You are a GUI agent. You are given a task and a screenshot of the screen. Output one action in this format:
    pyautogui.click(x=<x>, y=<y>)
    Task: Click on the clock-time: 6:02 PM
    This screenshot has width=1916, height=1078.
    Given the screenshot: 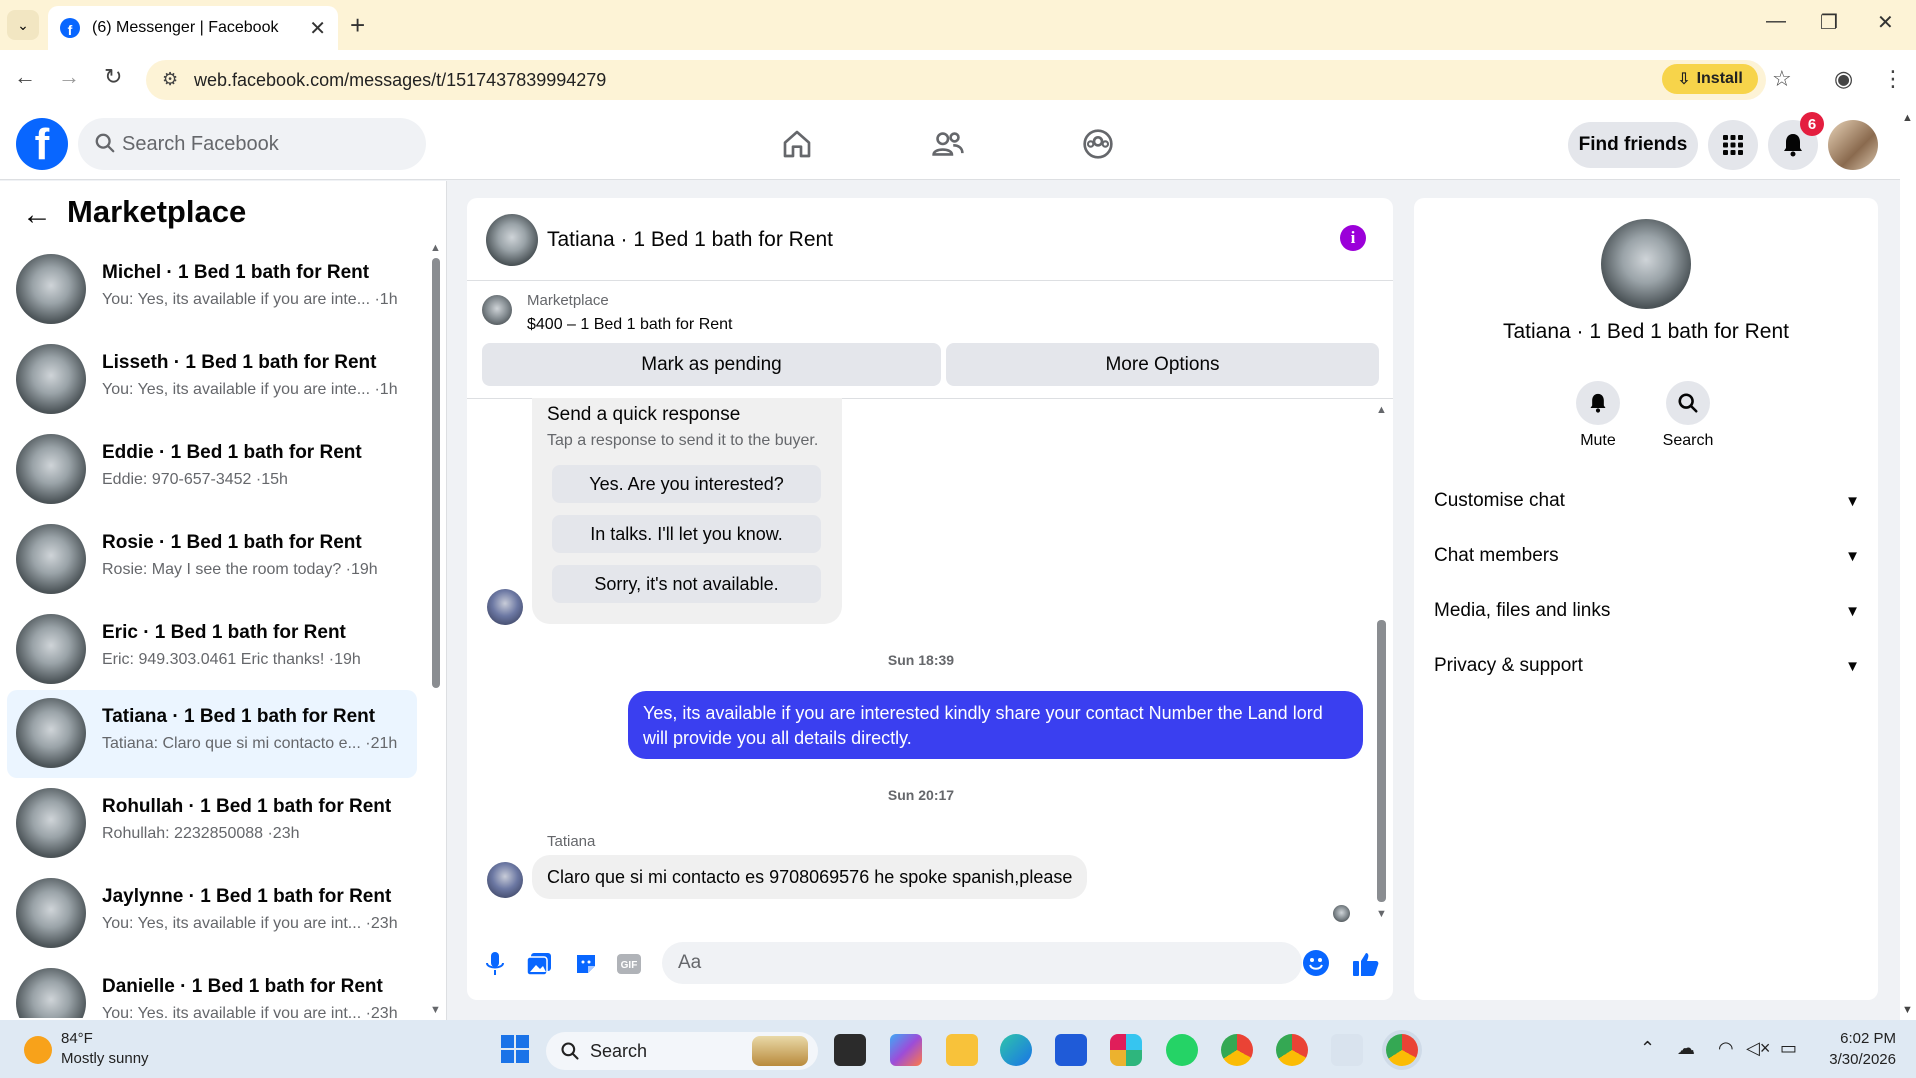 What is the action you would take?
    pyautogui.click(x=1861, y=1038)
    